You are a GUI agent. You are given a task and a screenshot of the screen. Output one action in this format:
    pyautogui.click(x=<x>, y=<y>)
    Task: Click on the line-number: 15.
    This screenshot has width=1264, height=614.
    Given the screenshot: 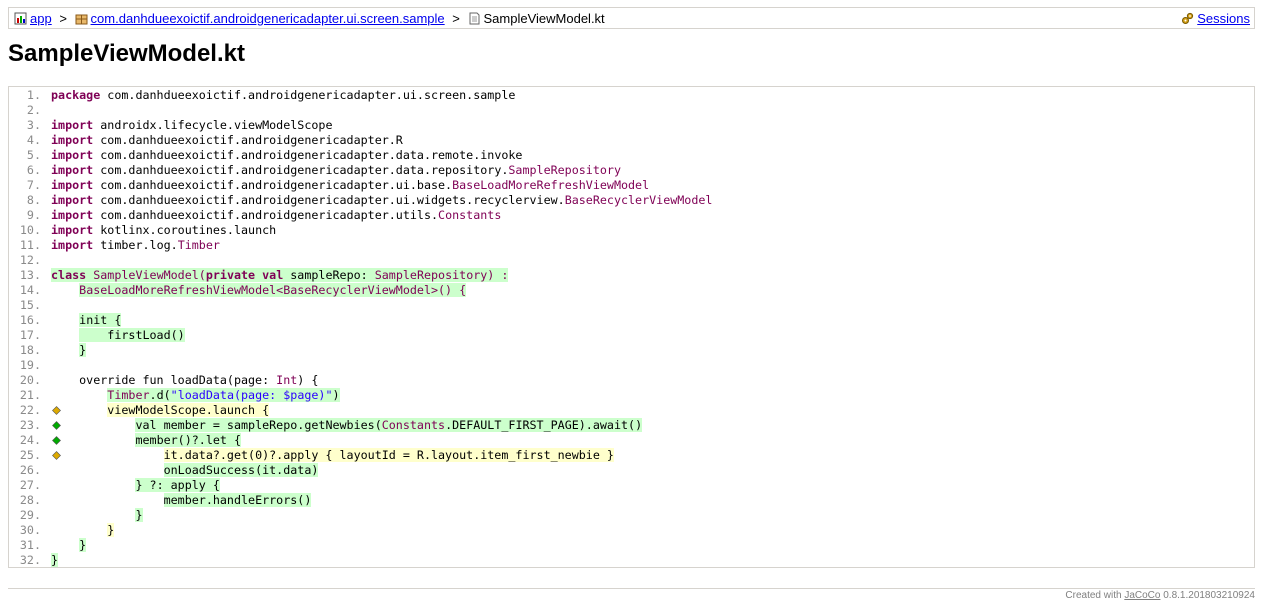 What is the action you would take?
    pyautogui.click(x=30, y=305)
    